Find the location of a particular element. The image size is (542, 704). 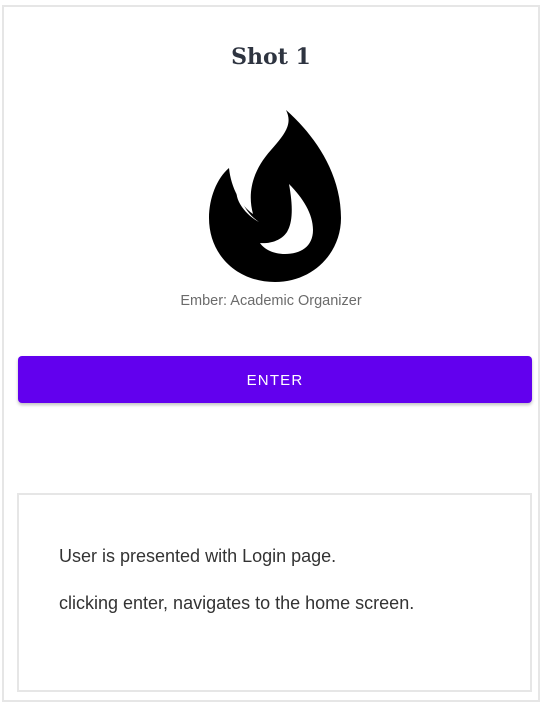

shot-title: Shot 1 is located at coordinates (271, 57).